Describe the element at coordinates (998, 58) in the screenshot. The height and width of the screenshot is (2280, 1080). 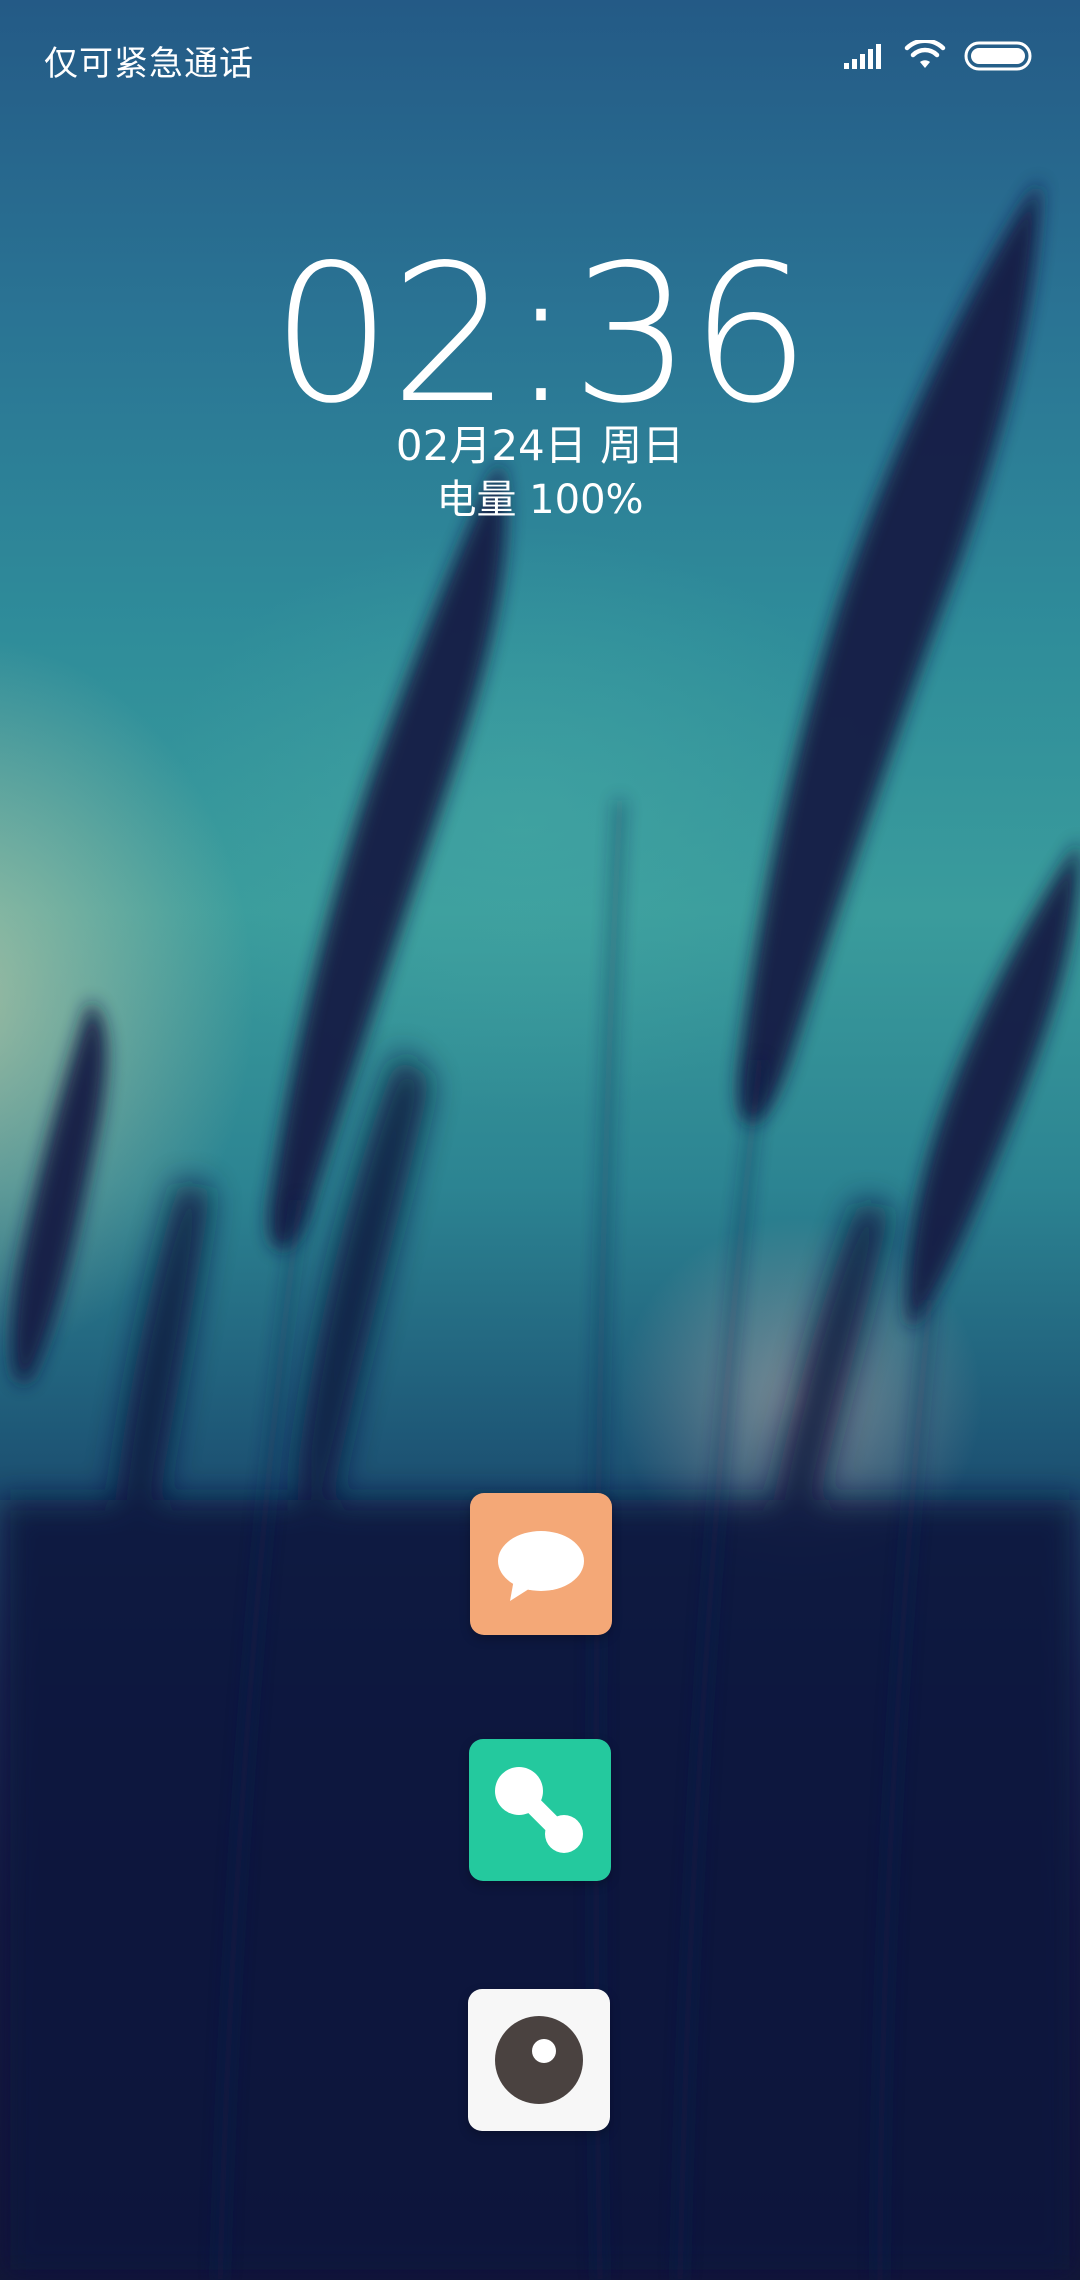
I see `battery-icon` at that location.